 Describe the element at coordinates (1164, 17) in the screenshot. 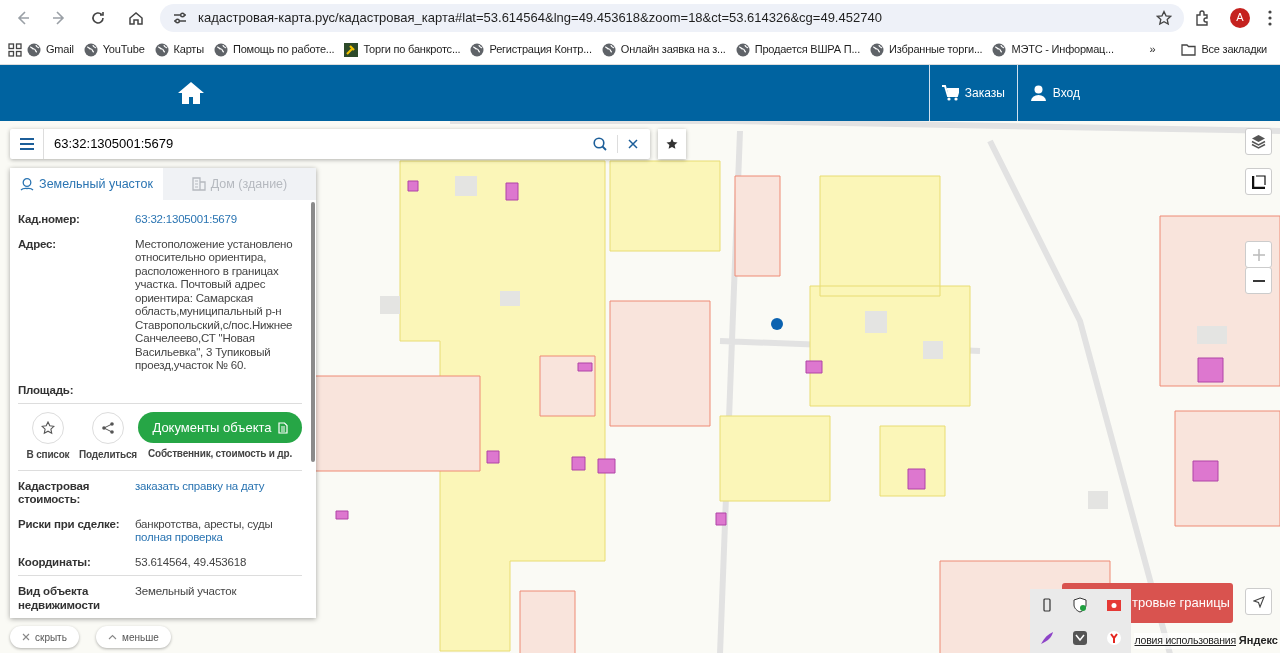

I see `bookmark-star-icon` at that location.